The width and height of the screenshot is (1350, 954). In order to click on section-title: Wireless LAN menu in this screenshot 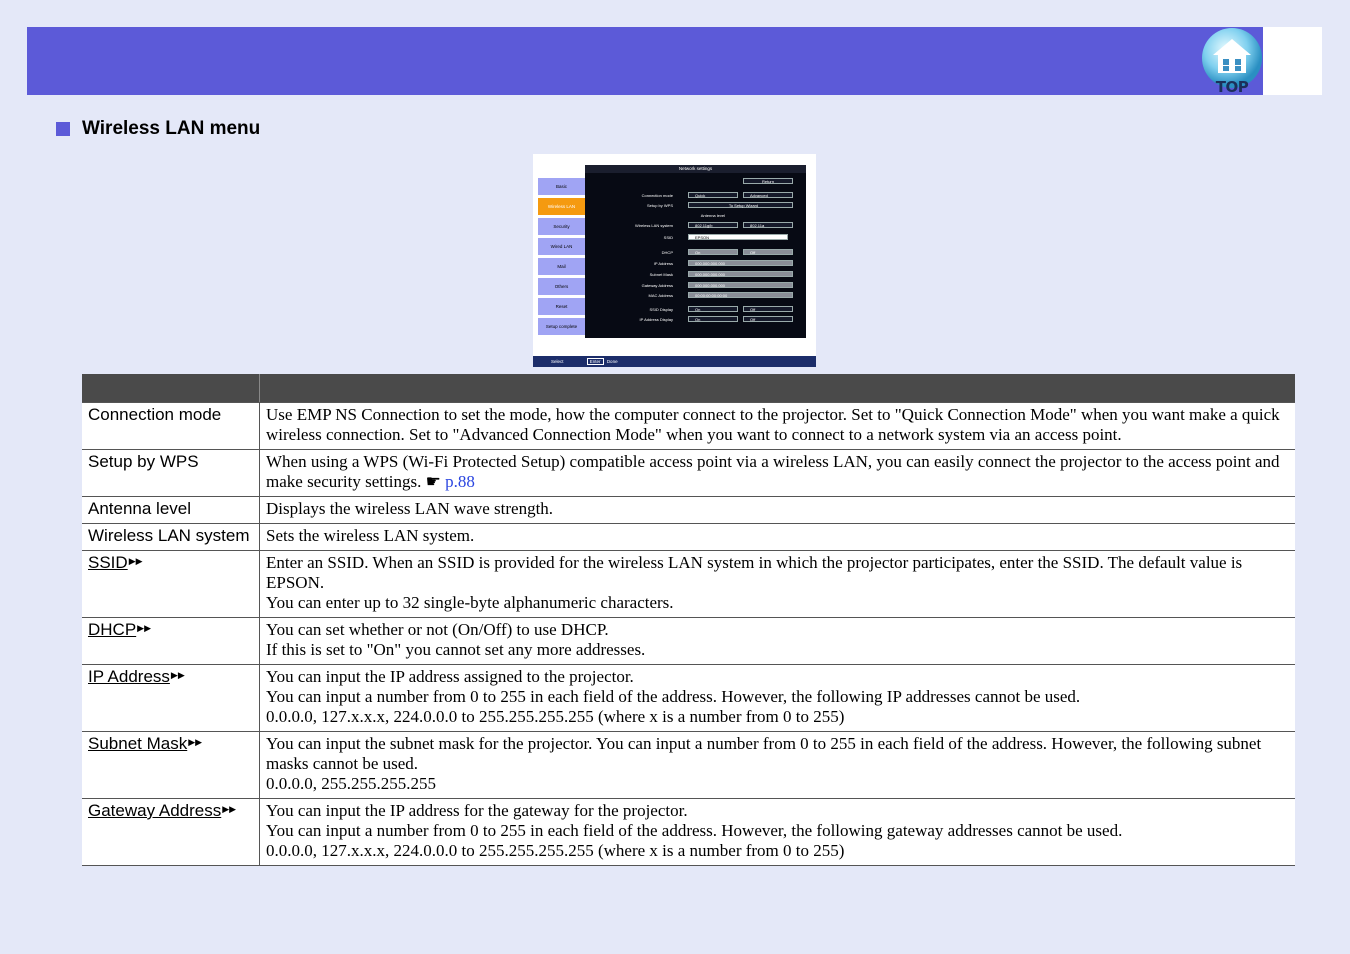, I will do `click(171, 128)`.